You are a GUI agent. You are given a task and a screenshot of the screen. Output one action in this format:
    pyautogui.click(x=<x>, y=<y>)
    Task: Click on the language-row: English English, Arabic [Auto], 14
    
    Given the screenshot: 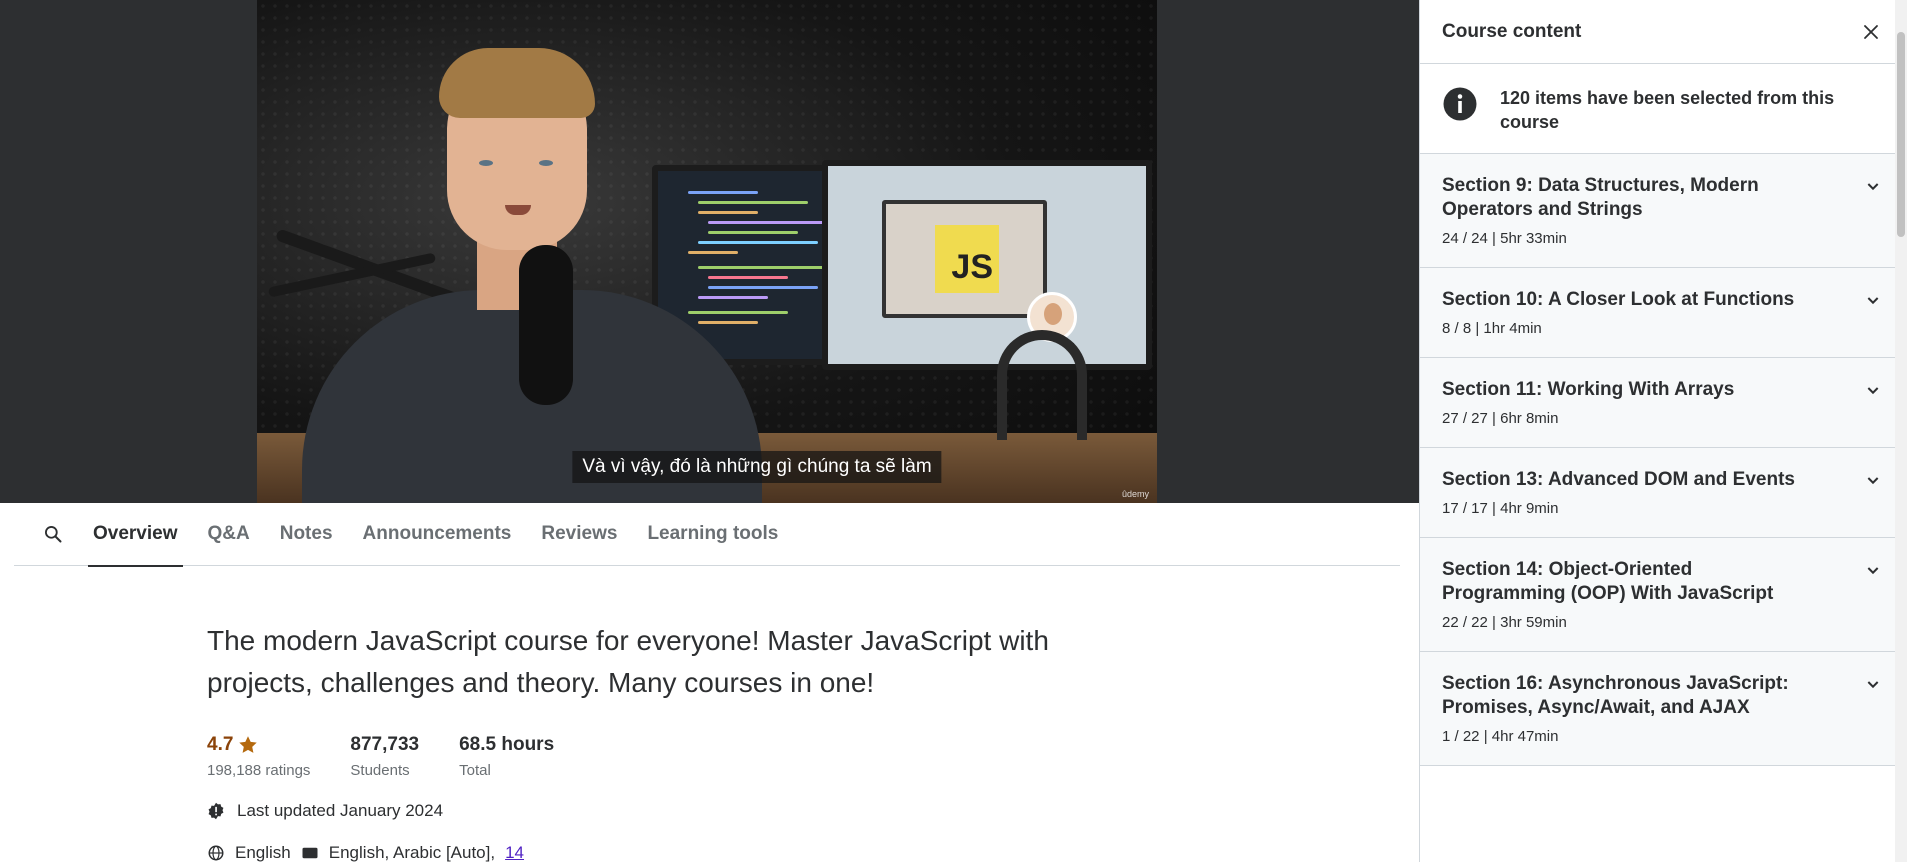 What is the action you would take?
    pyautogui.click(x=677, y=852)
    